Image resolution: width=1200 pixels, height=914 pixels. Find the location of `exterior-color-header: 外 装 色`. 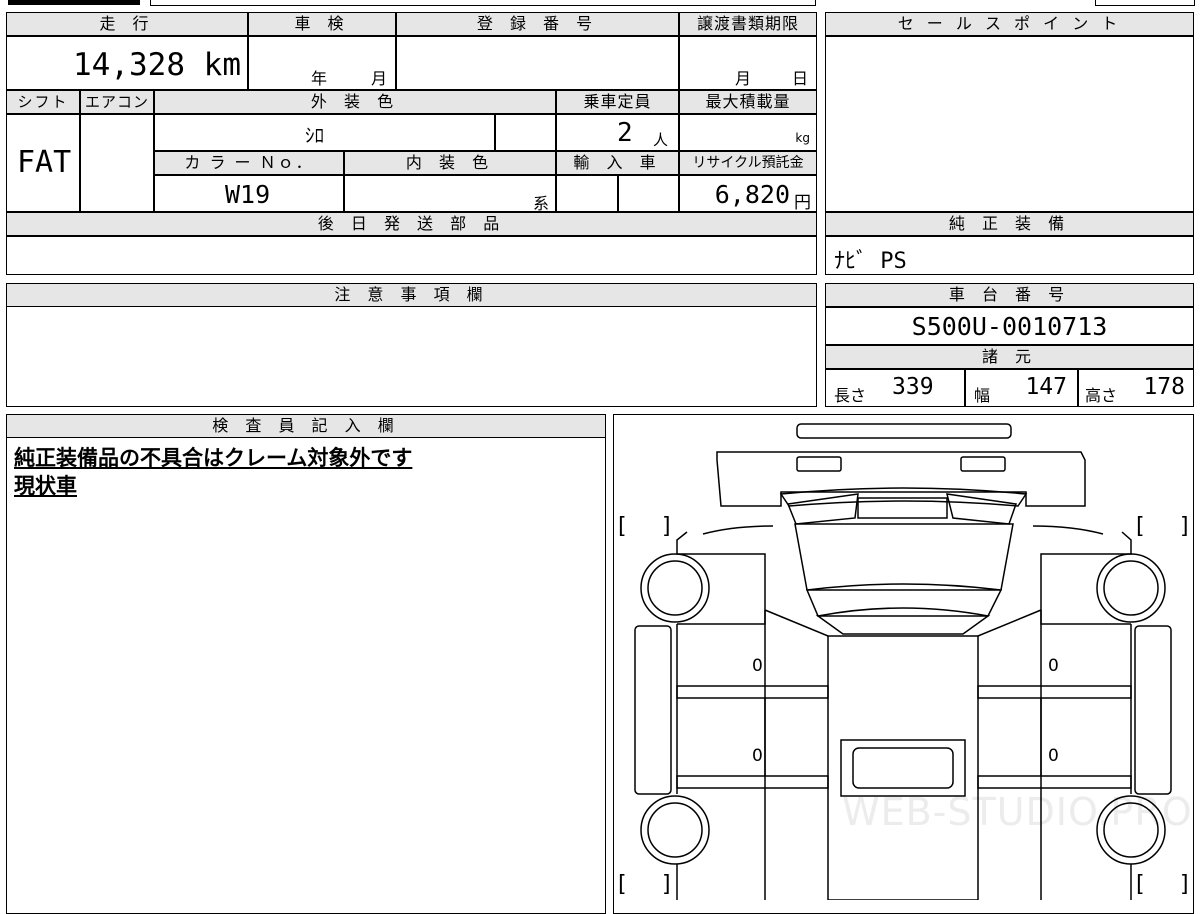

exterior-color-header: 外 装 色 is located at coordinates (355, 102).